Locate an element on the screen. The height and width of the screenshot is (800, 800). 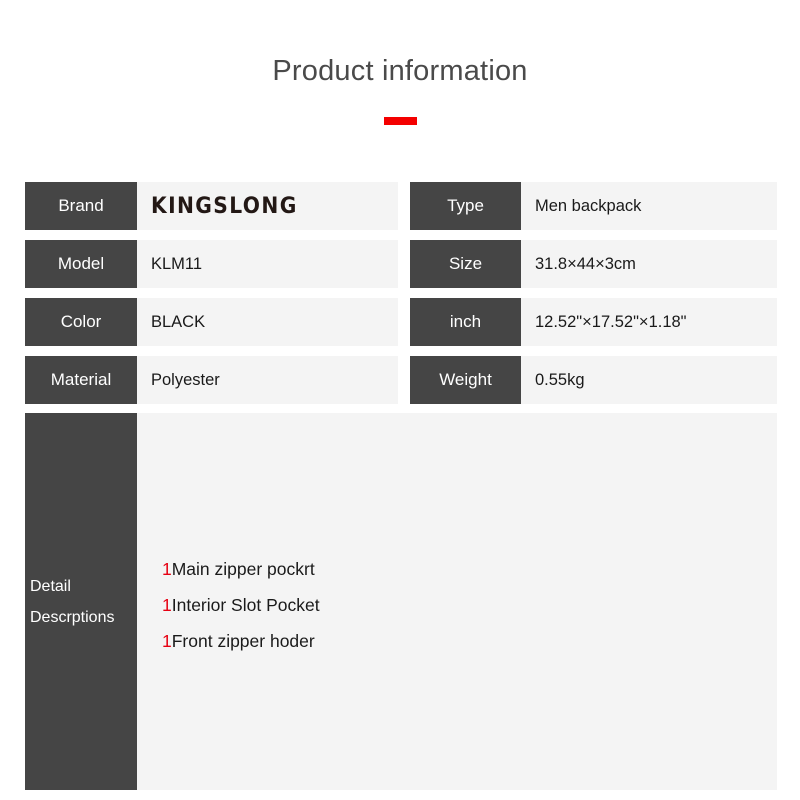
spec-label-weight: Weight is located at coordinates (465, 380).